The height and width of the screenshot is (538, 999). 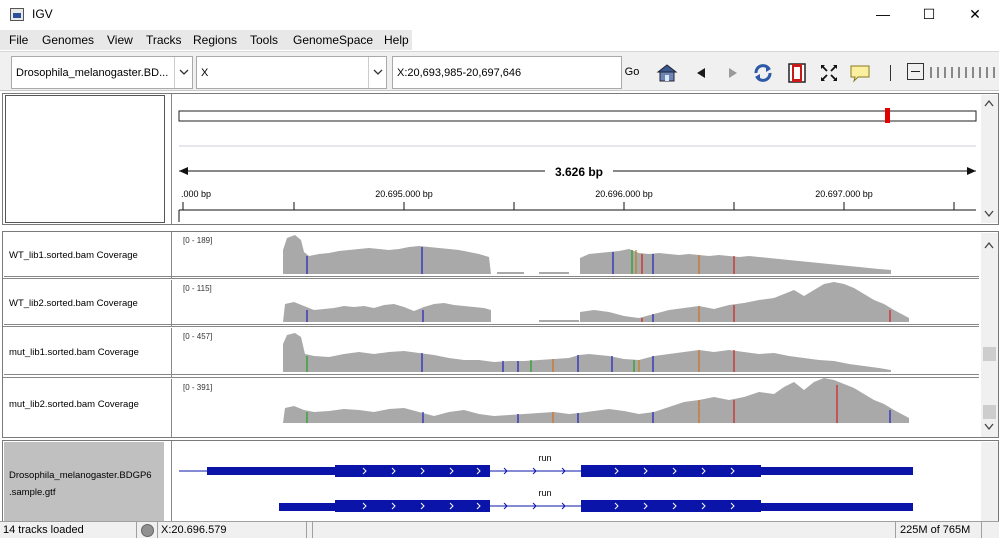 I want to click on span-left-arrow-icon, so click(x=183, y=171).